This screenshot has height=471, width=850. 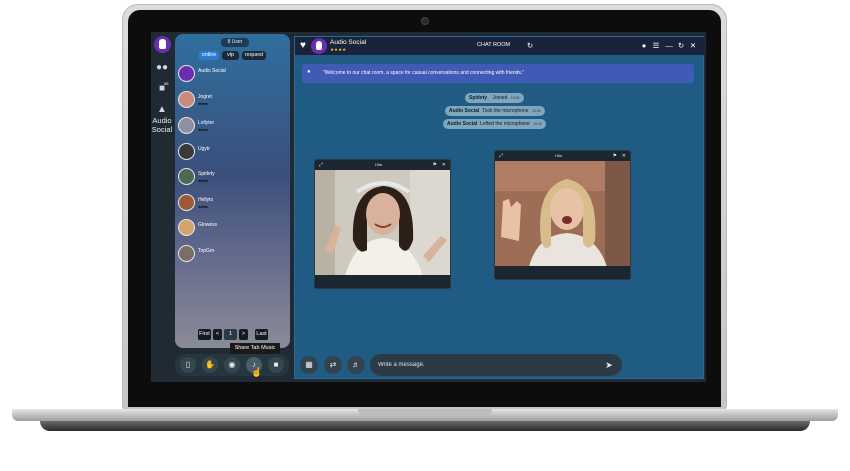 What do you see at coordinates (309, 365) in the screenshot?
I see `film-icon: ▦` at bounding box center [309, 365].